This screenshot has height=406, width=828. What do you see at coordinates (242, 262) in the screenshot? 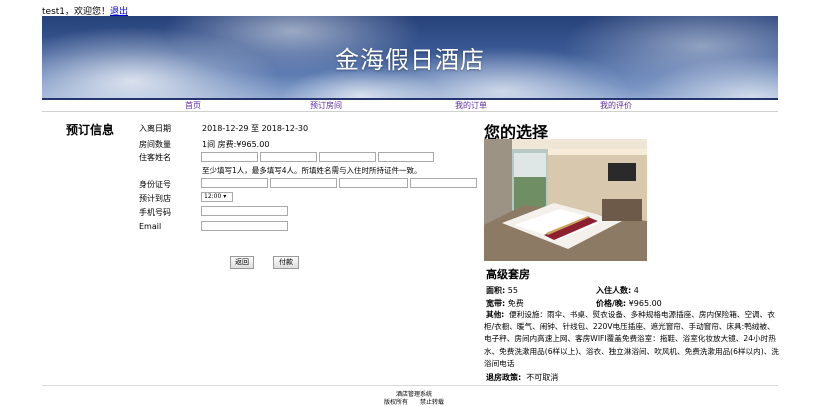
I see `back-button: 返回` at bounding box center [242, 262].